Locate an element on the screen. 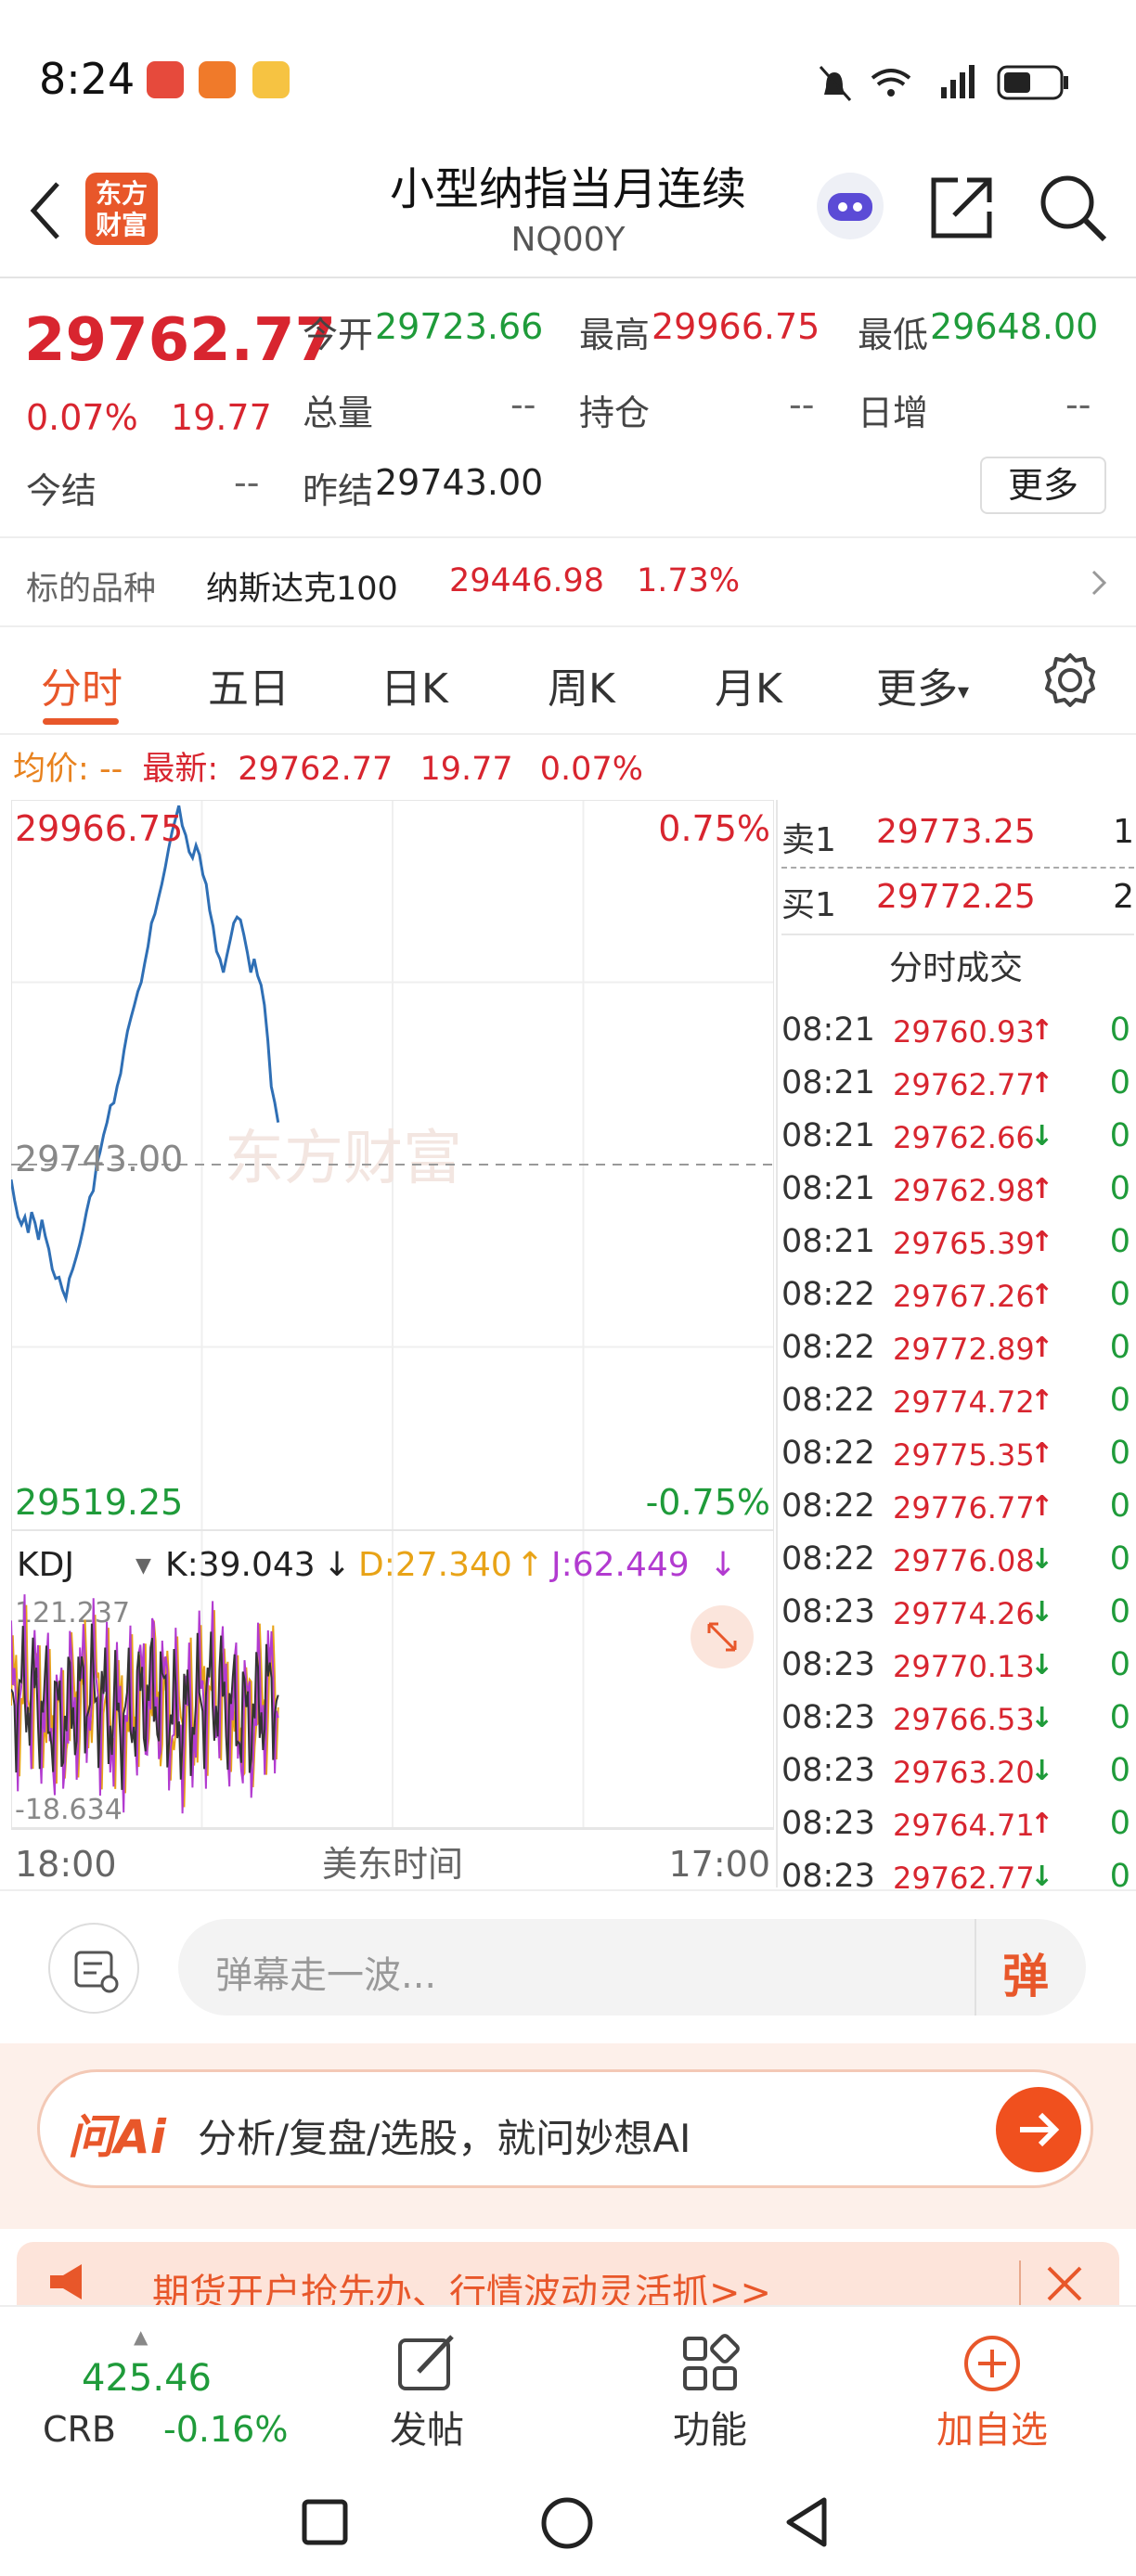  post-button: 发帖 is located at coordinates (427, 2390).